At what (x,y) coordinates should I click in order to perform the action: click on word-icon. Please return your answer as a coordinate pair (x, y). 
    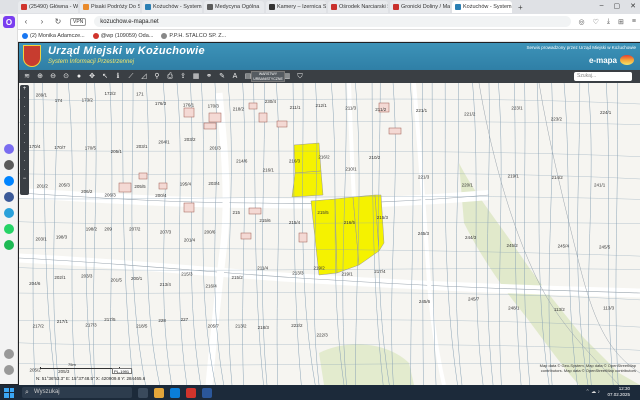
    Looking at the image, I should click on (207, 392).